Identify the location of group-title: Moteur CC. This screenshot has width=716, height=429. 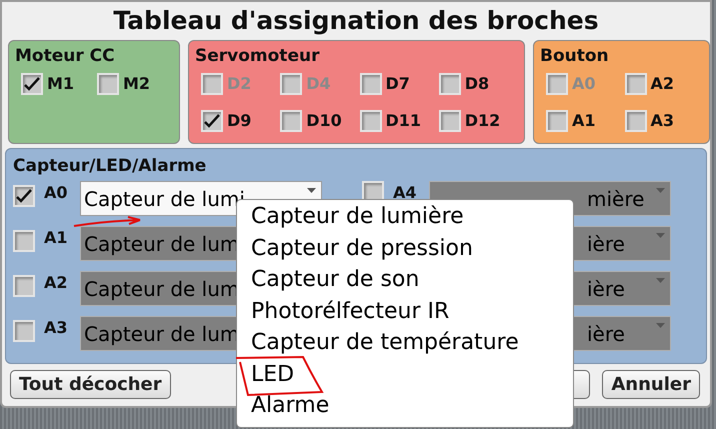
(65, 56).